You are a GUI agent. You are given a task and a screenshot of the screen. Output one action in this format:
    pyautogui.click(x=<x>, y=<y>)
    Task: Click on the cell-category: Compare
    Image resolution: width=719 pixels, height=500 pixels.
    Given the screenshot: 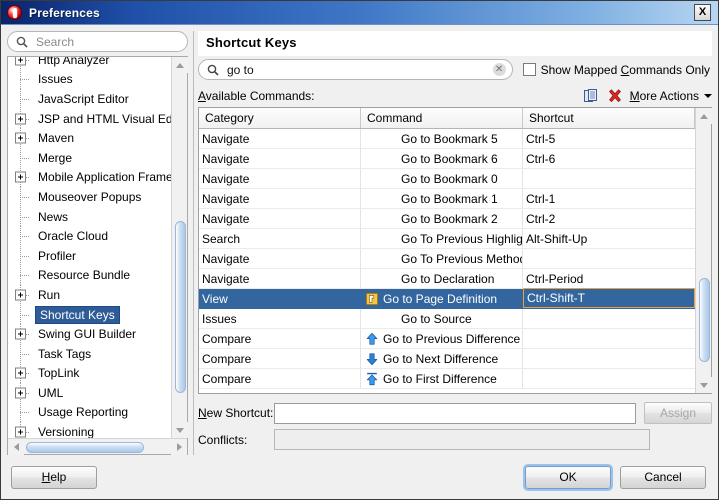 What is the action you would take?
    pyautogui.click(x=280, y=358)
    